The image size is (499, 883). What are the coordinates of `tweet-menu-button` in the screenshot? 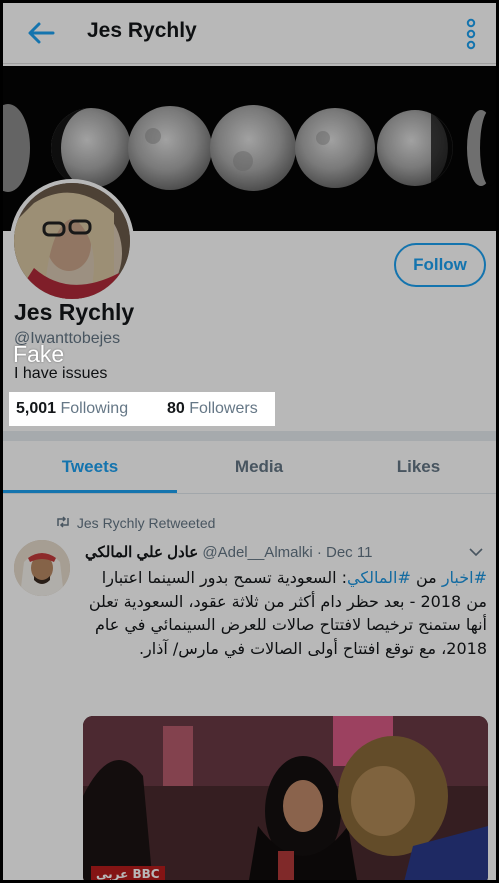 It's located at (476, 552).